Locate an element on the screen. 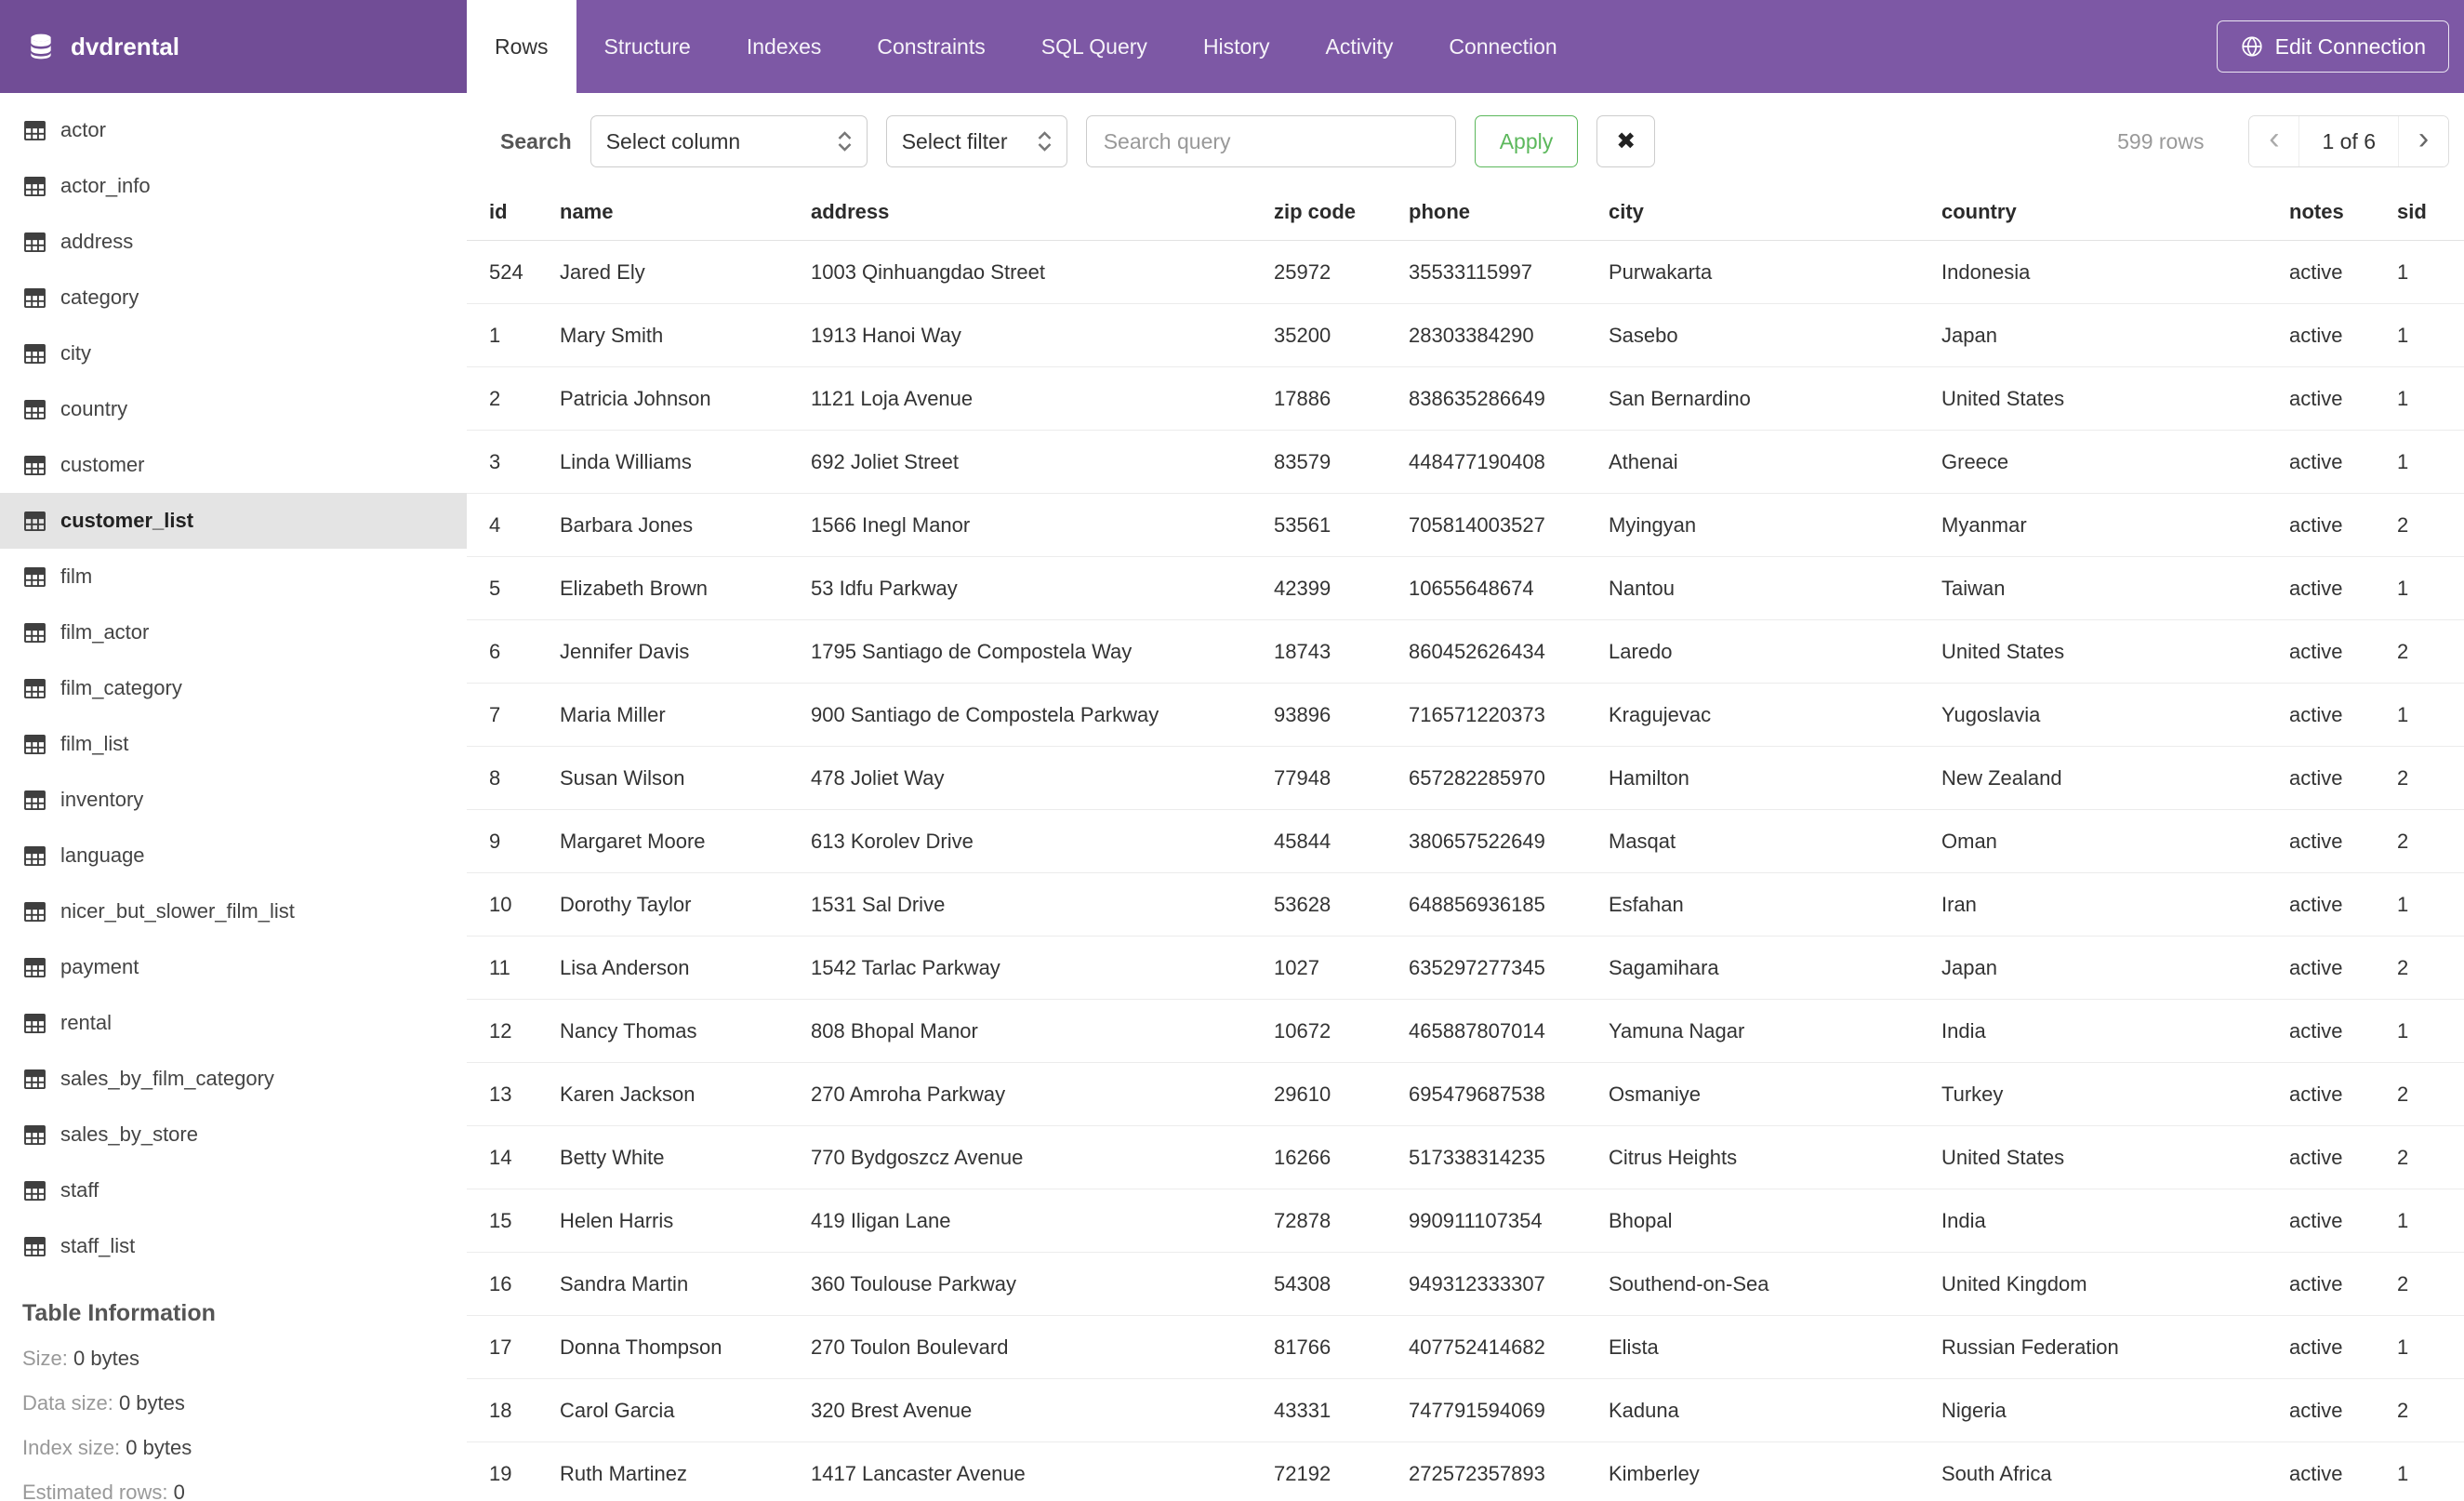 This screenshot has height=1501, width=2464. sidebar-item-film-category: film_category is located at coordinates (233, 688).